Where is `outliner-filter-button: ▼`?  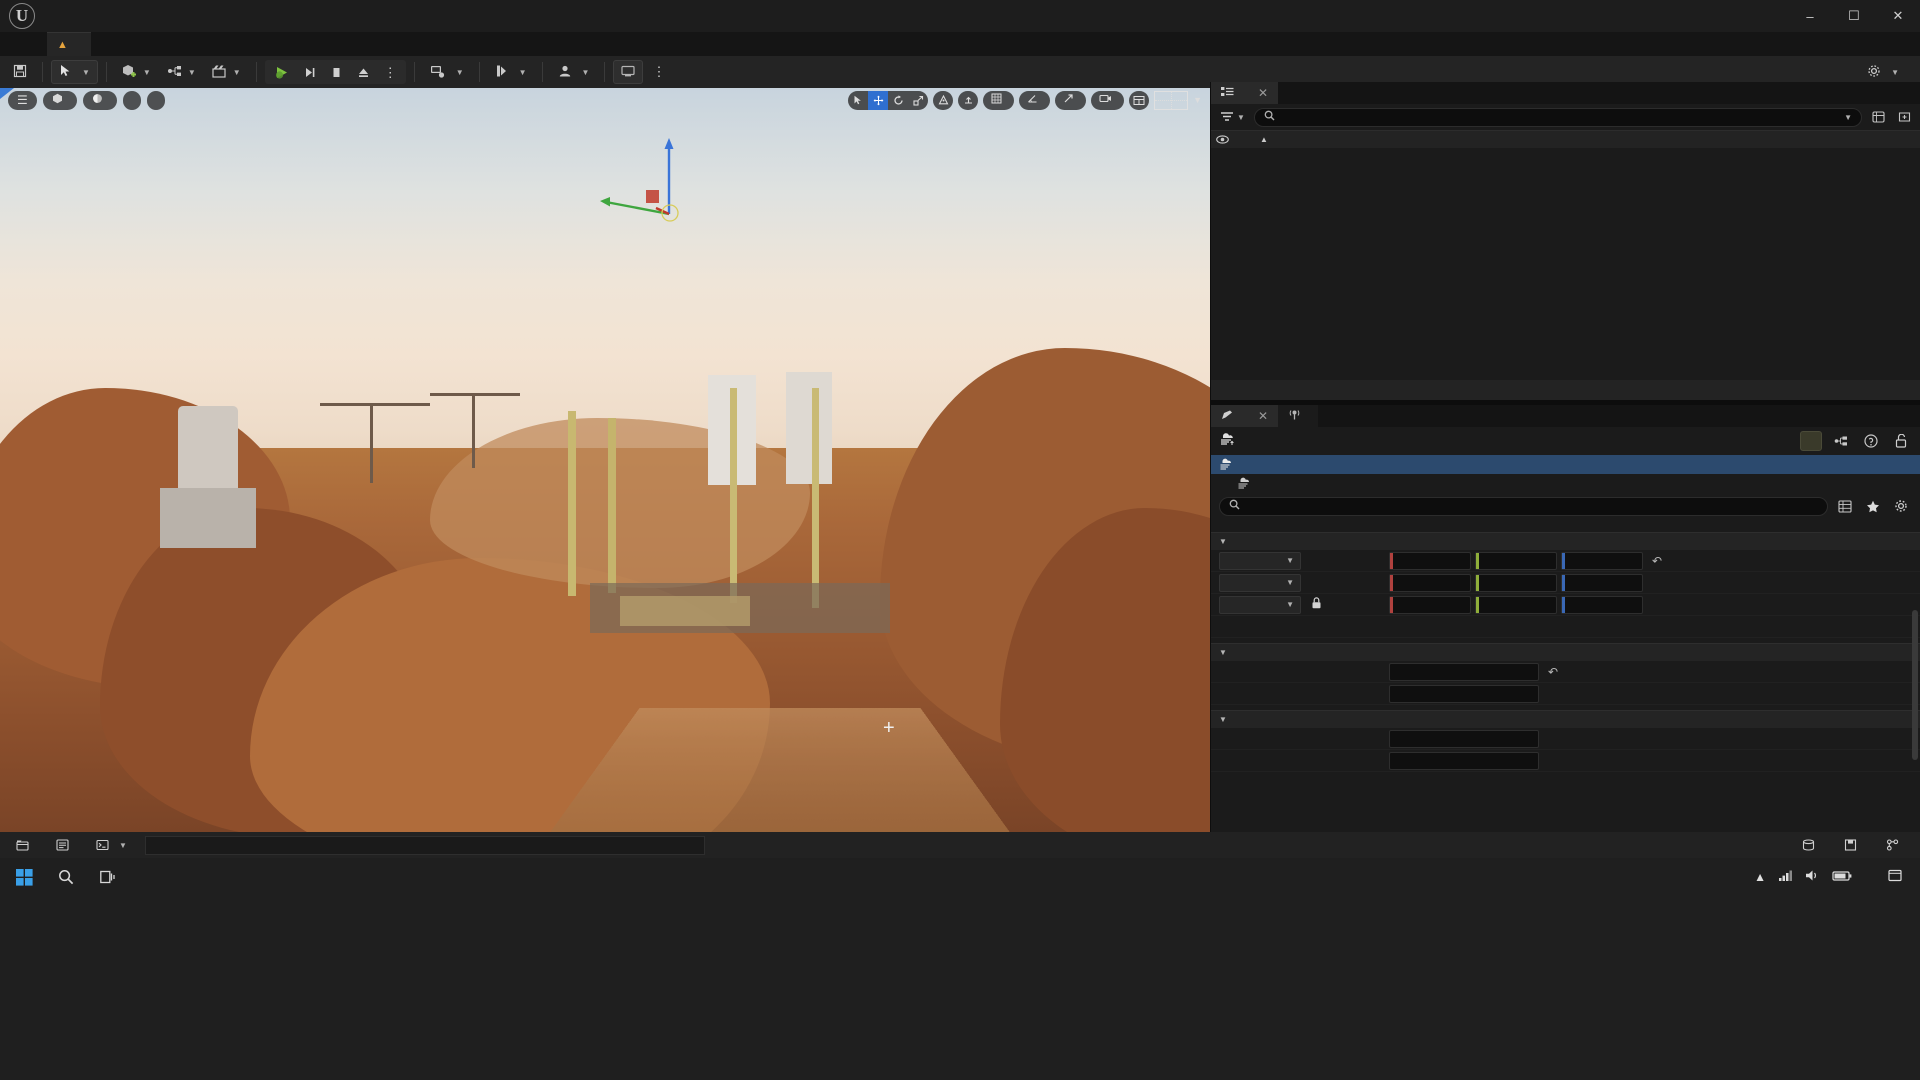 outliner-filter-button: ▼ is located at coordinates (1232, 117).